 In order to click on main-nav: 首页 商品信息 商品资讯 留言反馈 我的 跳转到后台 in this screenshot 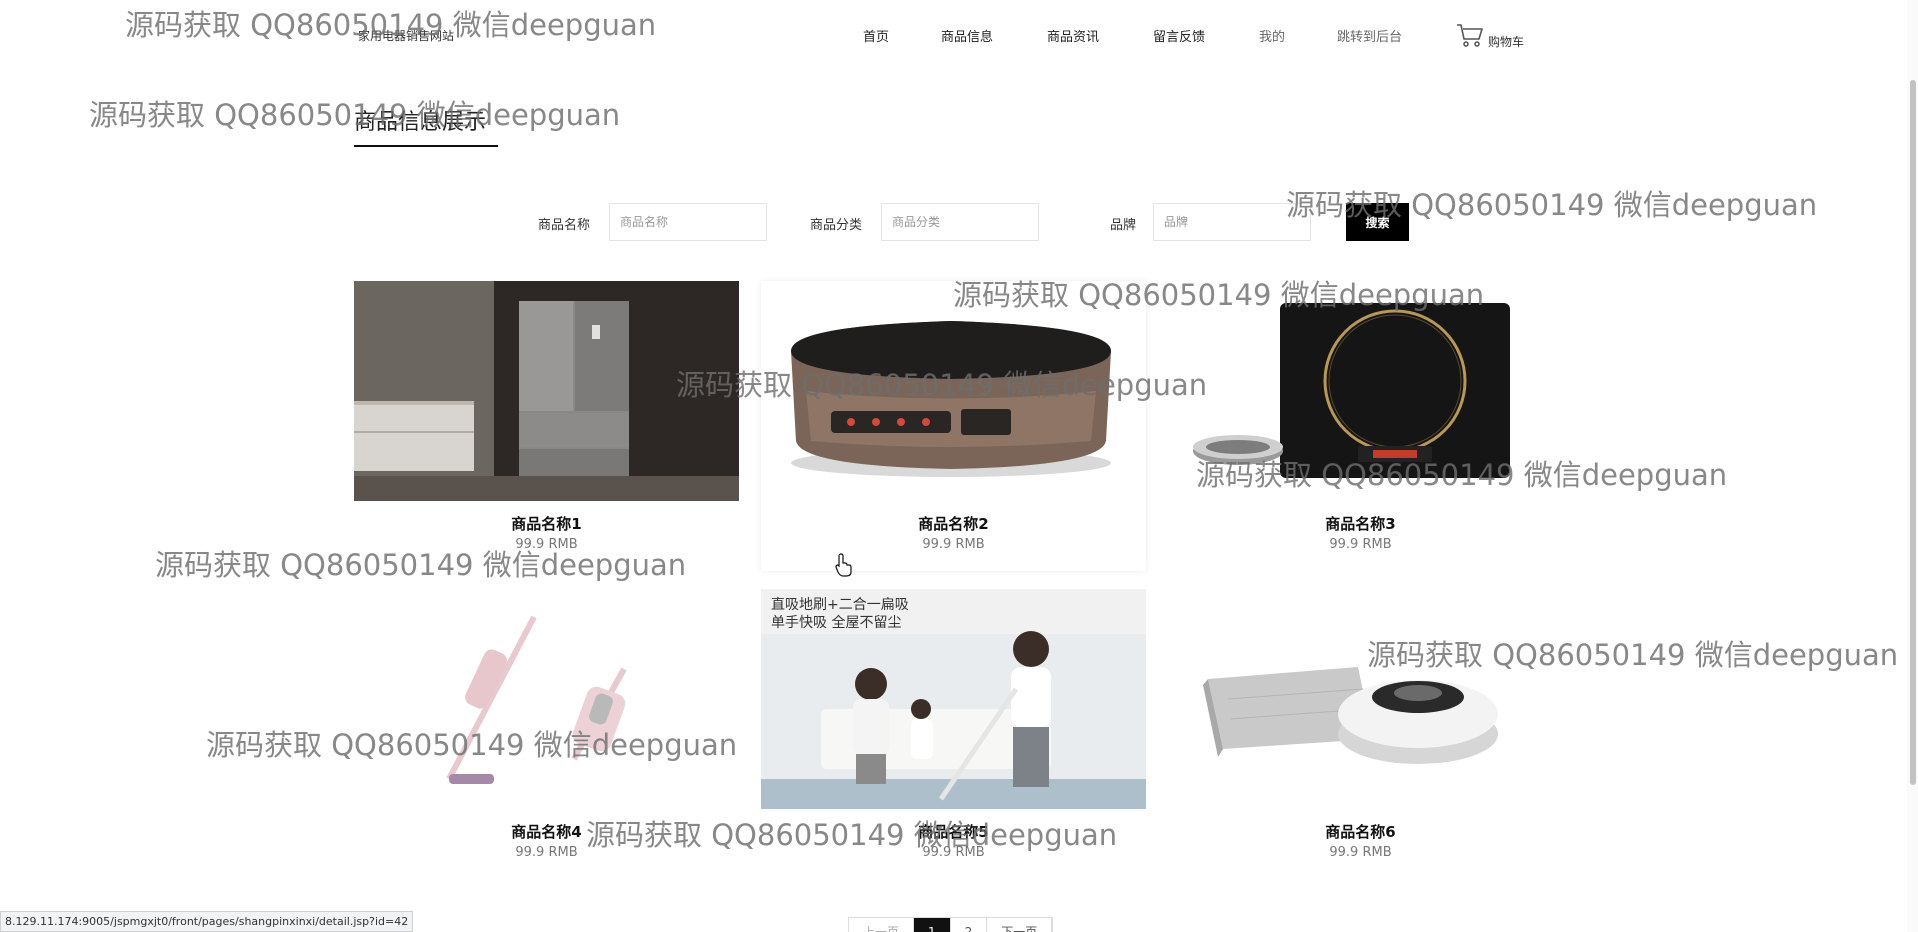, I will do `click(959, 36)`.